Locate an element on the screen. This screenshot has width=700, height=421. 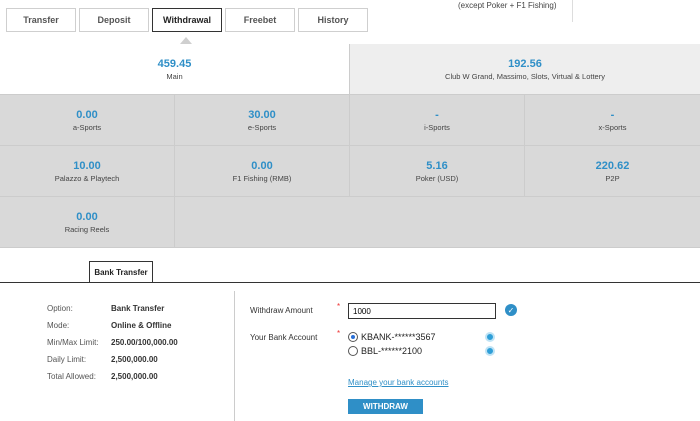
info-key: Total Allowed: is located at coordinates (71, 376).